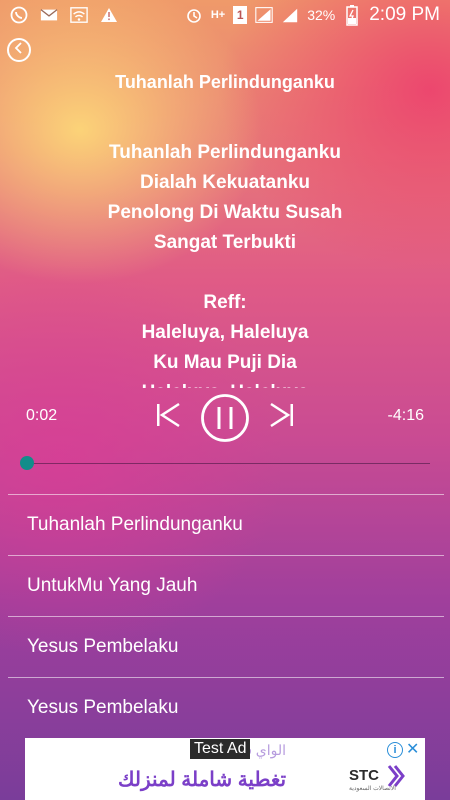  Describe the element at coordinates (79, 15) in the screenshot. I see `wifi-icon` at that location.